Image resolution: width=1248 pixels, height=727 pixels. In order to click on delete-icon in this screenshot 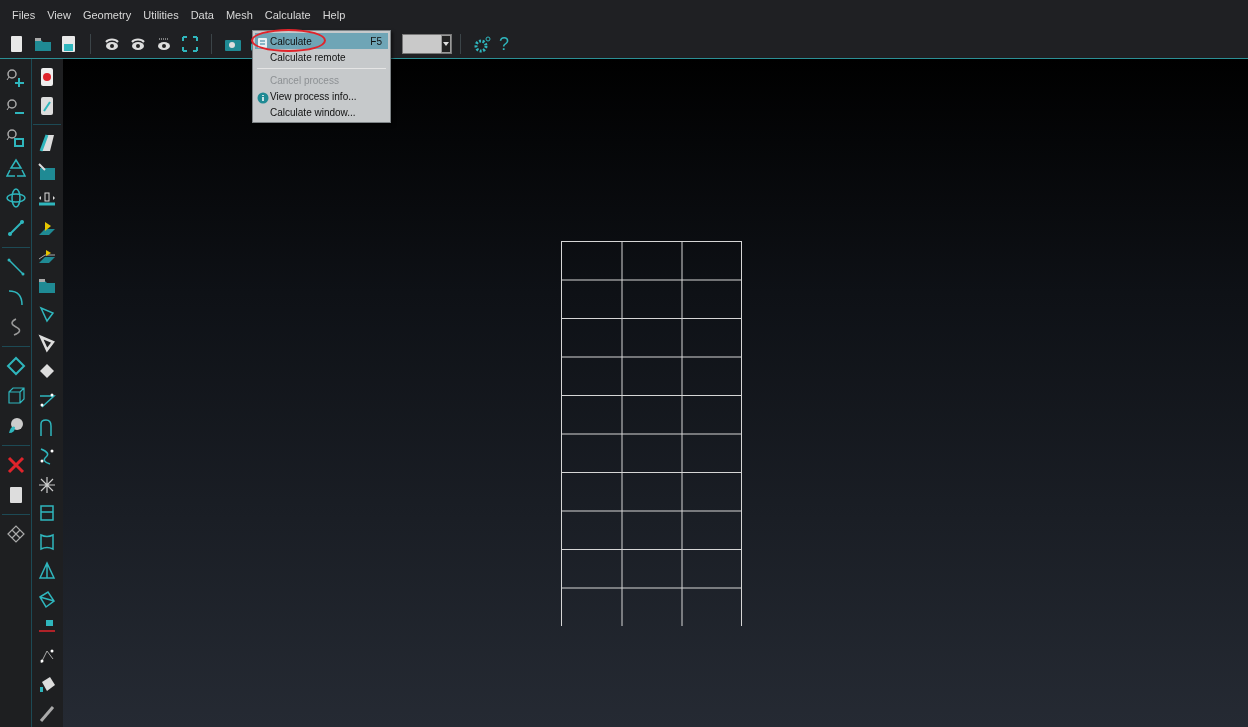, I will do `click(15, 465)`.